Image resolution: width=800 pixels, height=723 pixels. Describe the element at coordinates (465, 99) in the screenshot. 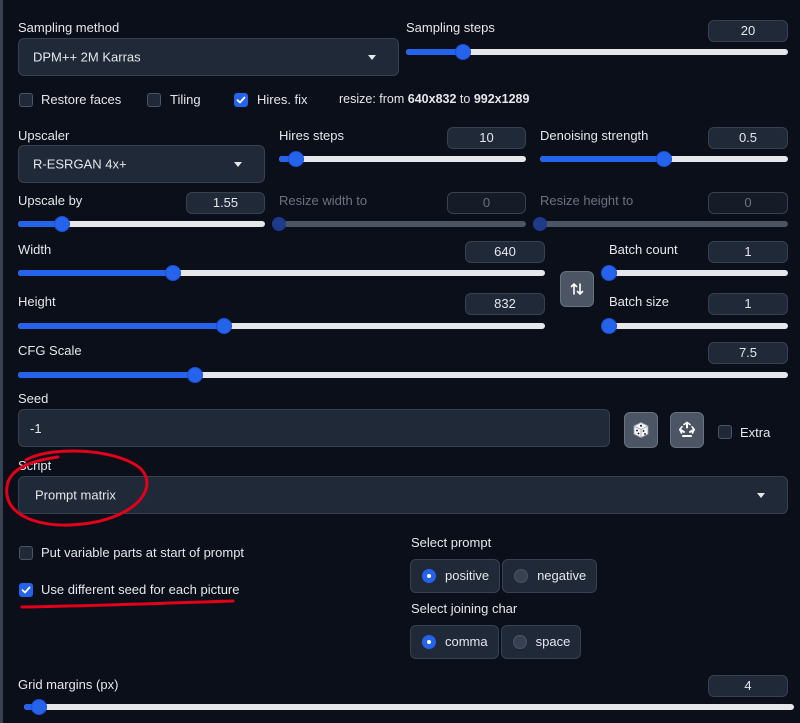

I see `resize-to-word: to` at that location.